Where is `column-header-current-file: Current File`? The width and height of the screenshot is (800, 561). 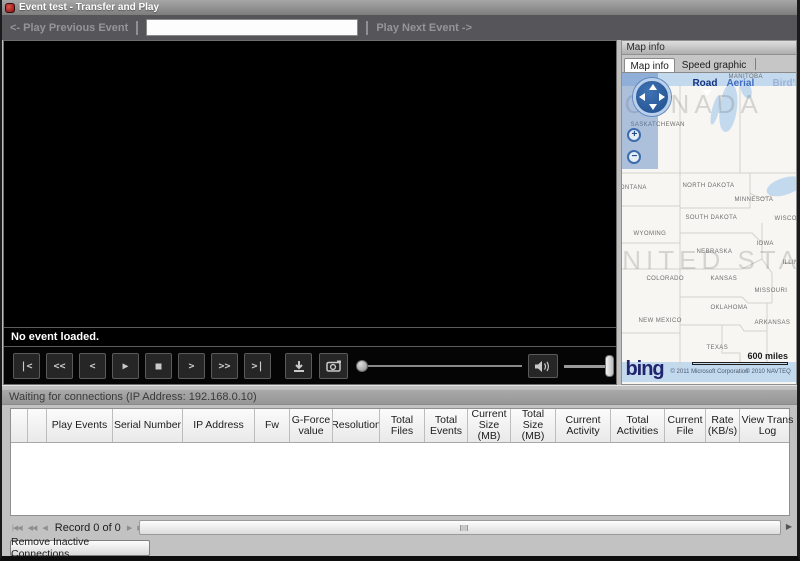
column-header-current-file: Current File is located at coordinates (685, 425).